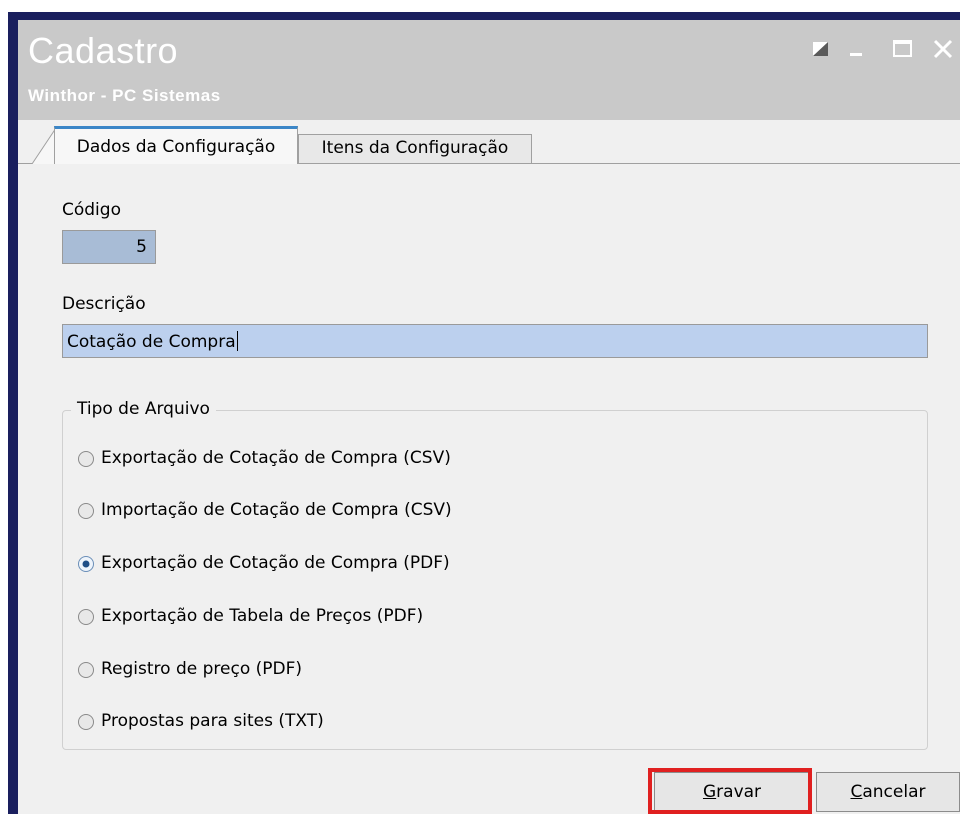  Describe the element at coordinates (212, 721) in the screenshot. I see `radio-label: Propostas para sites (TXT)` at that location.